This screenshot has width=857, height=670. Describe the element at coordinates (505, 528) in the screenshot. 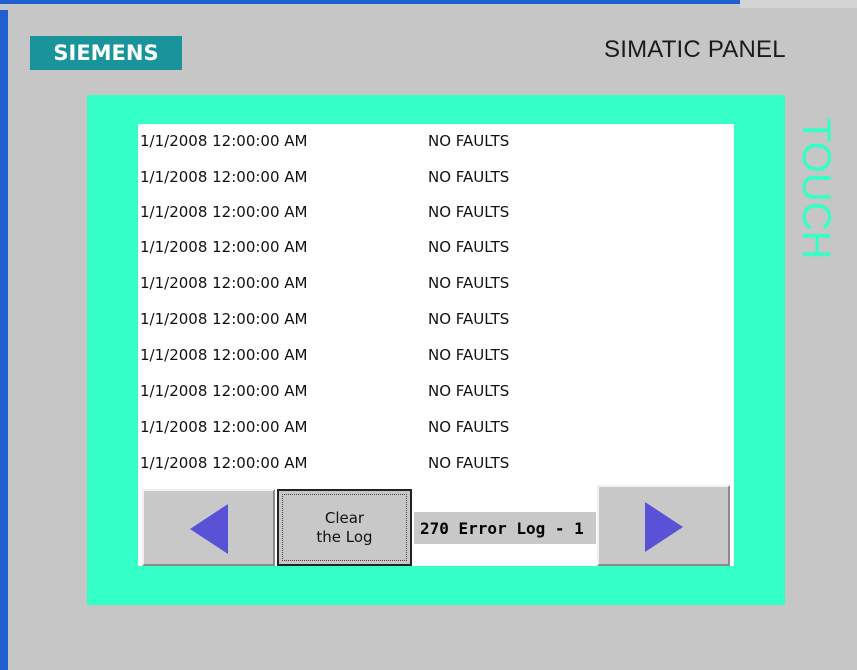

I see `log-page-label: 270 Error Log - 1` at that location.